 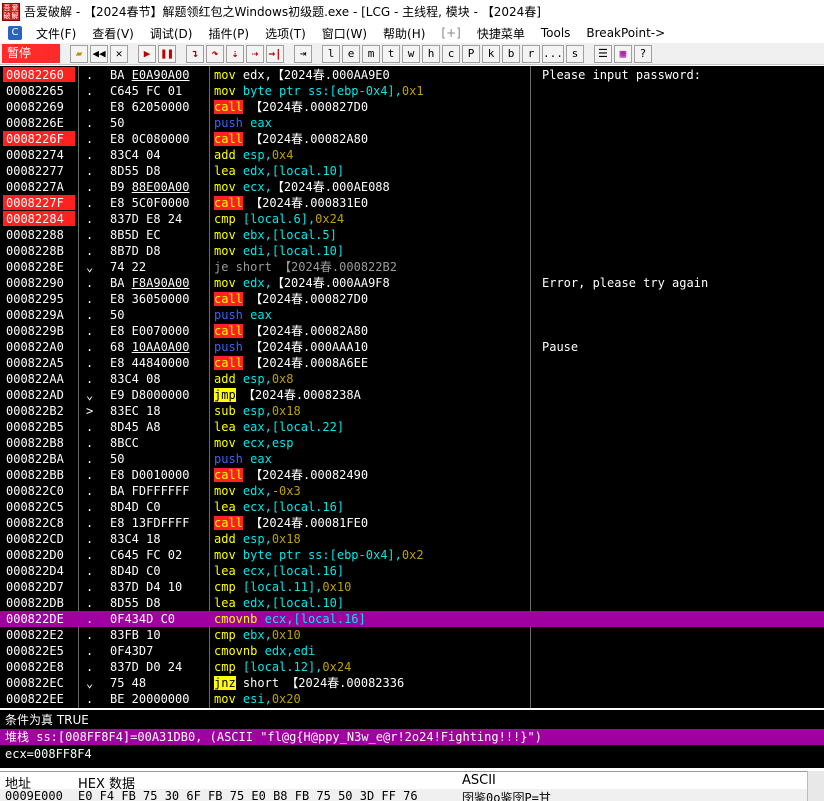 What do you see at coordinates (412, 651) in the screenshot?
I see `disasm-row: 000822E5. 0F43D7 cmovnb edx,edi` at bounding box center [412, 651].